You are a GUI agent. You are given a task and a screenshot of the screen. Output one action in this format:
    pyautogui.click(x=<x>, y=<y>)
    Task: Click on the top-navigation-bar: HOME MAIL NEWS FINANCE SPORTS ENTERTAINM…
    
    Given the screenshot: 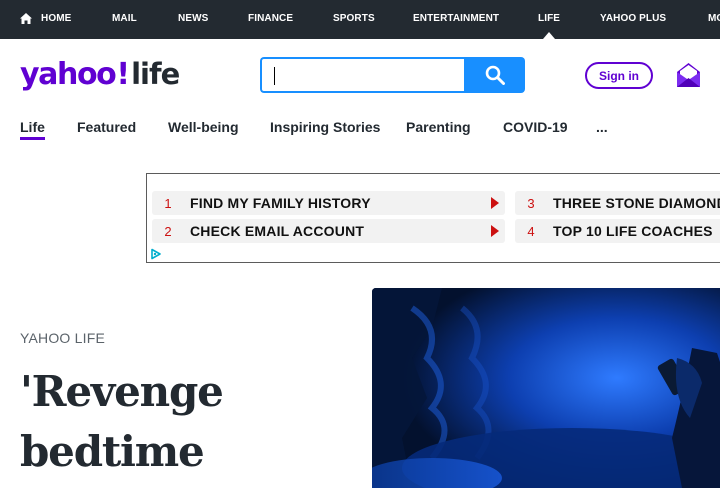 What is the action you would take?
    pyautogui.click(x=360, y=19)
    